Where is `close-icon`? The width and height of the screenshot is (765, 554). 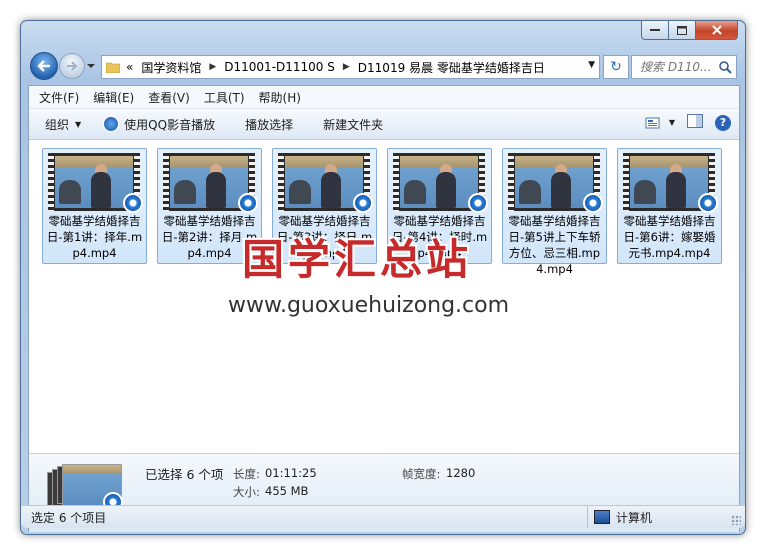
close-icon is located at coordinates (716, 30).